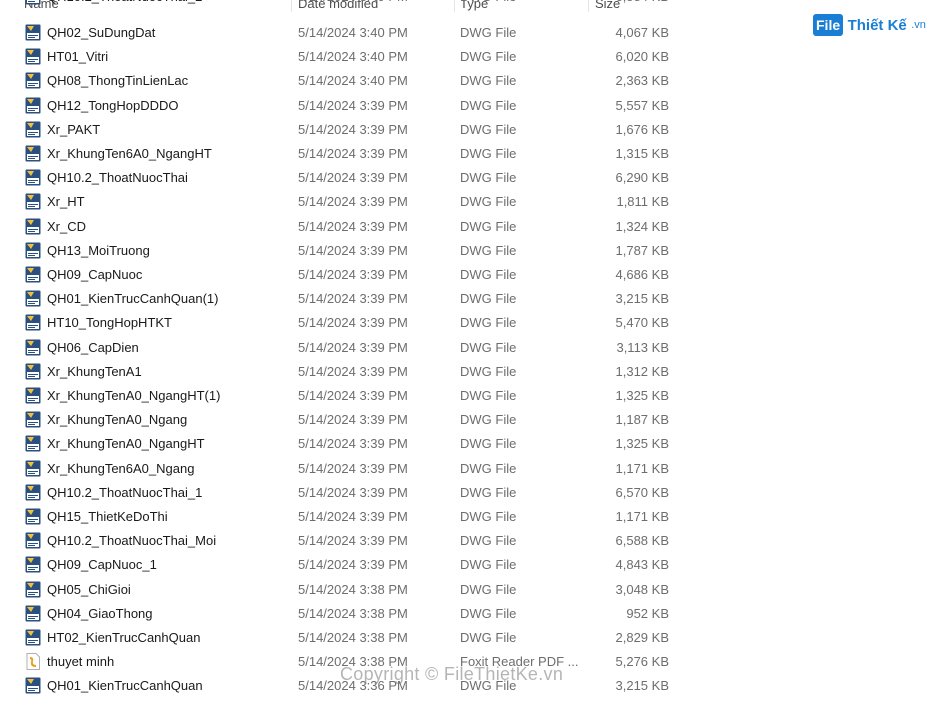 Image resolution: width=950 pixels, height=711 pixels. Describe the element at coordinates (877, 25) in the screenshot. I see `logo-main-text: Thiết Kế` at that location.